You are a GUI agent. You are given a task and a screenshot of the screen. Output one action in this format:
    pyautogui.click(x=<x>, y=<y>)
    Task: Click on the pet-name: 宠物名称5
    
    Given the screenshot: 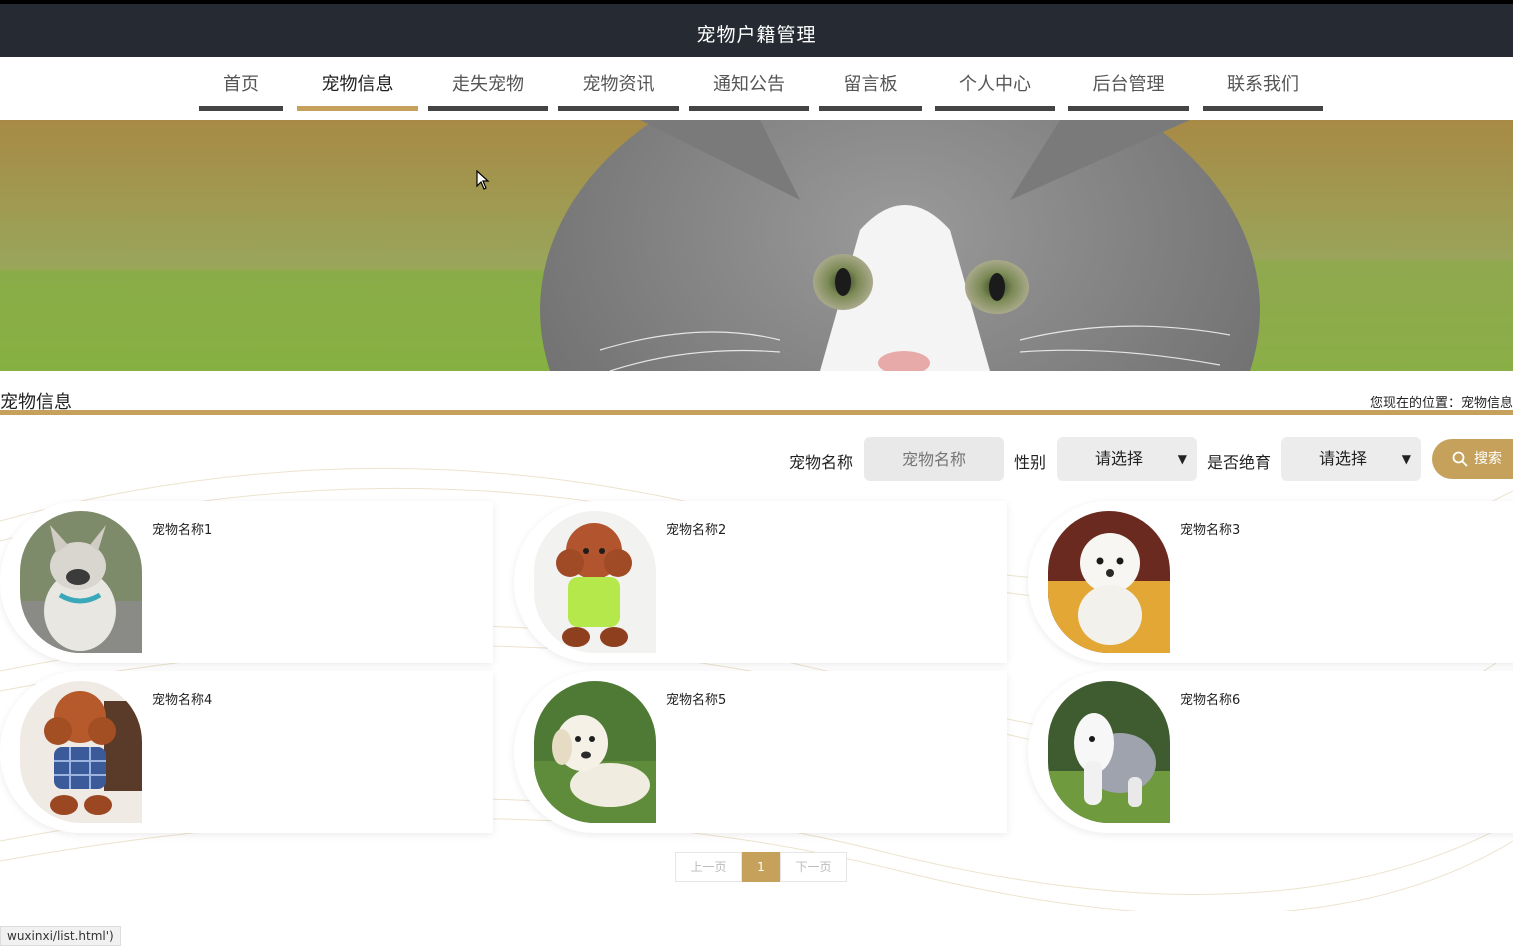 What is the action you would take?
    pyautogui.click(x=696, y=698)
    